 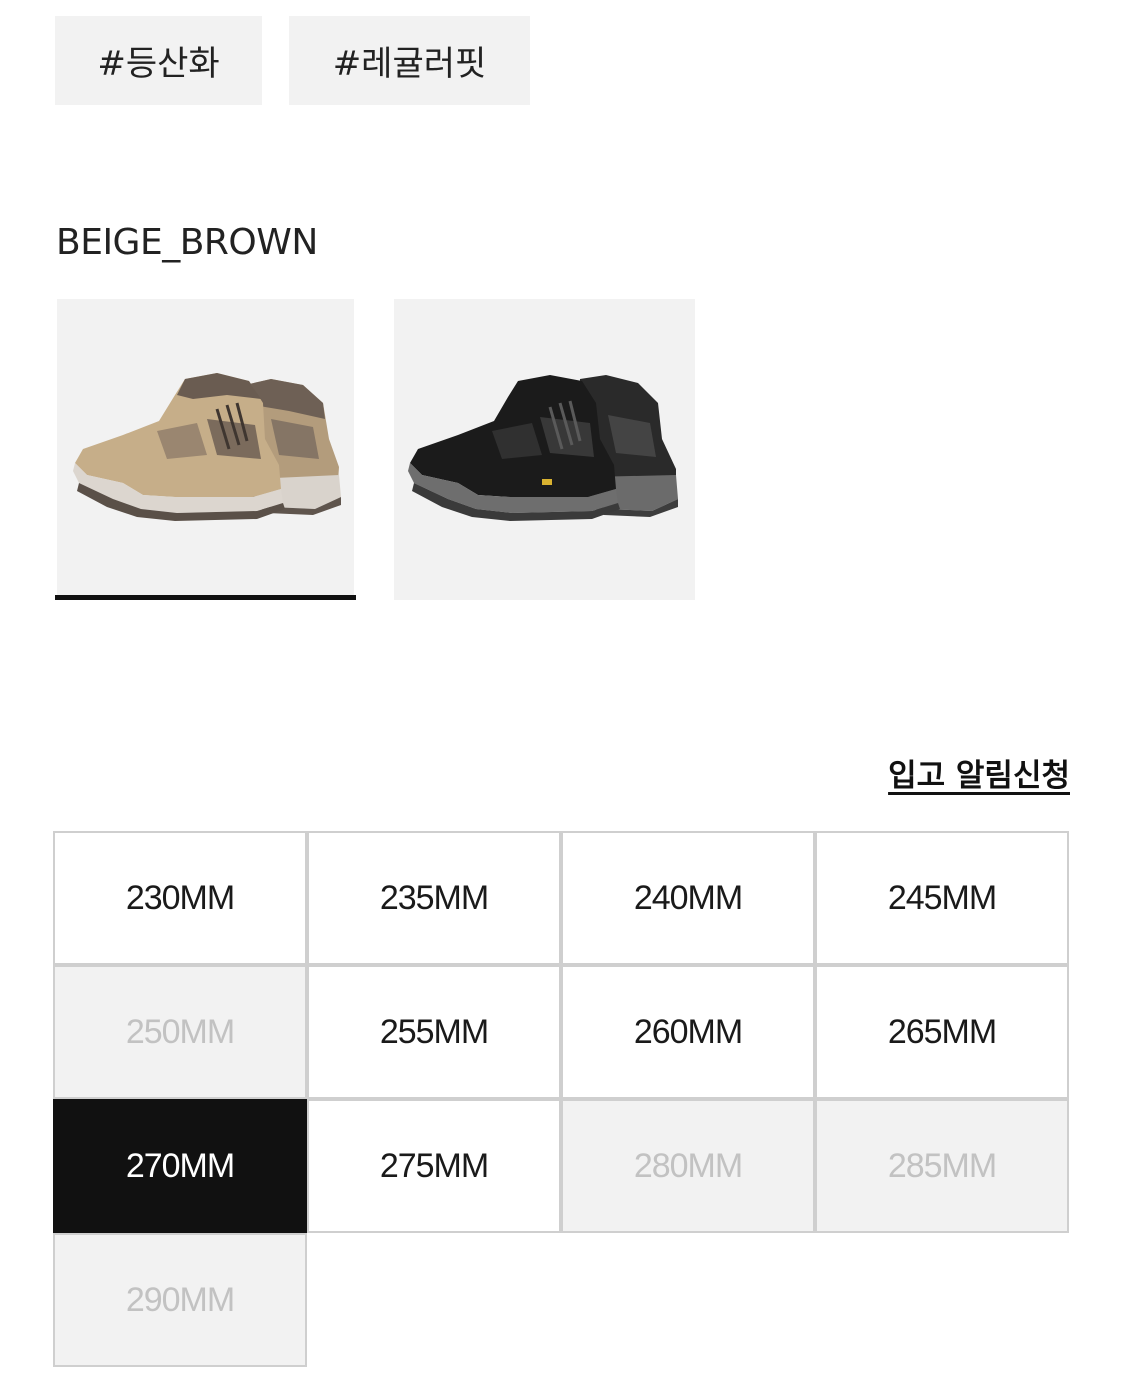 I want to click on tag-regular-fit: #레귤러핏, so click(x=409, y=60).